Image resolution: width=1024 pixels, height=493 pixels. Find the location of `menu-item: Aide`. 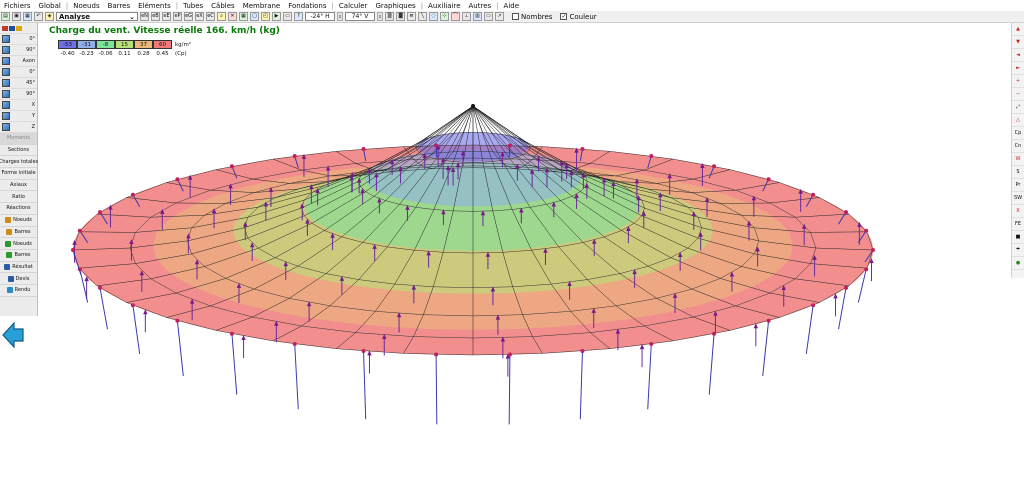

menu-item: Aide is located at coordinates (511, 6).